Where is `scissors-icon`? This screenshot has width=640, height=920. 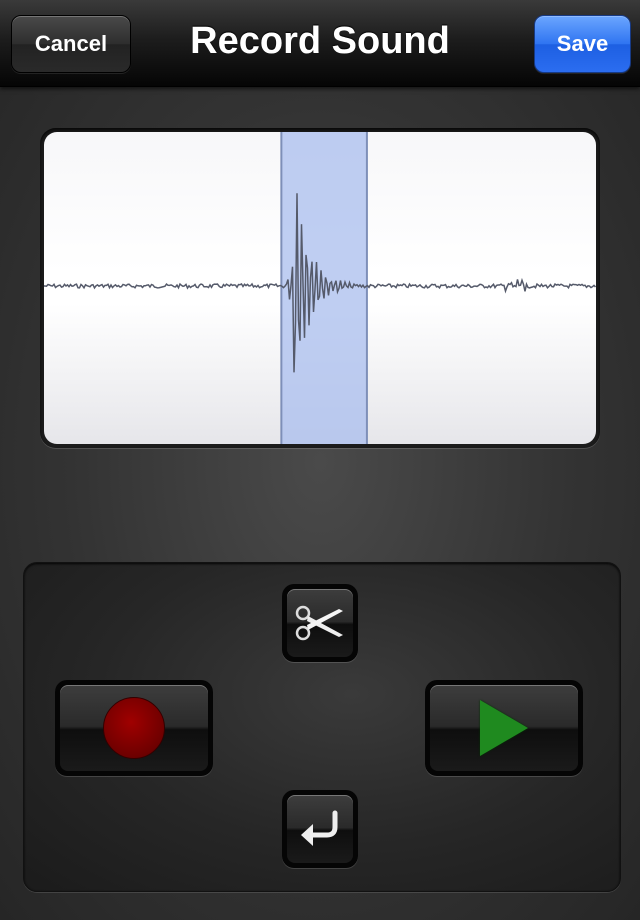 scissors-icon is located at coordinates (319, 623).